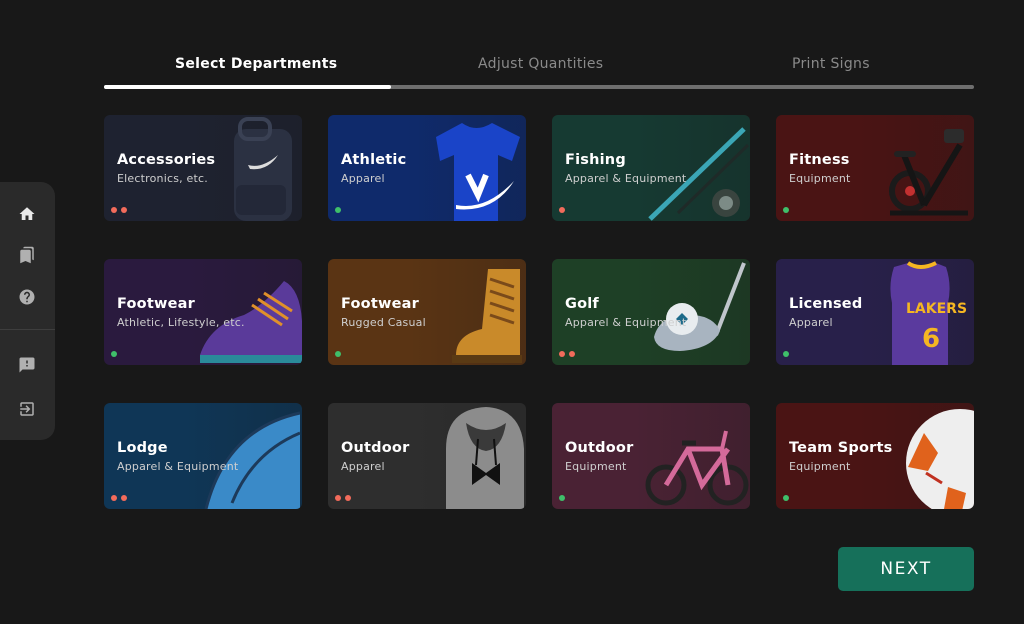  What do you see at coordinates (427, 168) in the screenshot?
I see `department-card: Athletic Apparel` at bounding box center [427, 168].